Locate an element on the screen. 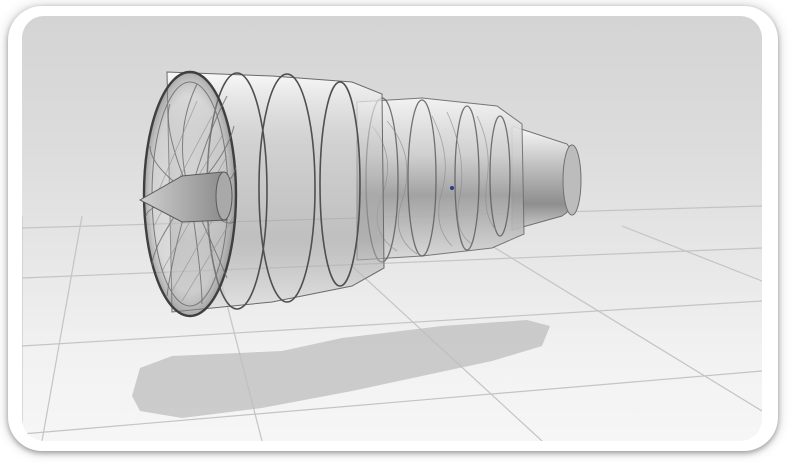 The height and width of the screenshot is (463, 792). engine-shadow is located at coordinates (341, 369).